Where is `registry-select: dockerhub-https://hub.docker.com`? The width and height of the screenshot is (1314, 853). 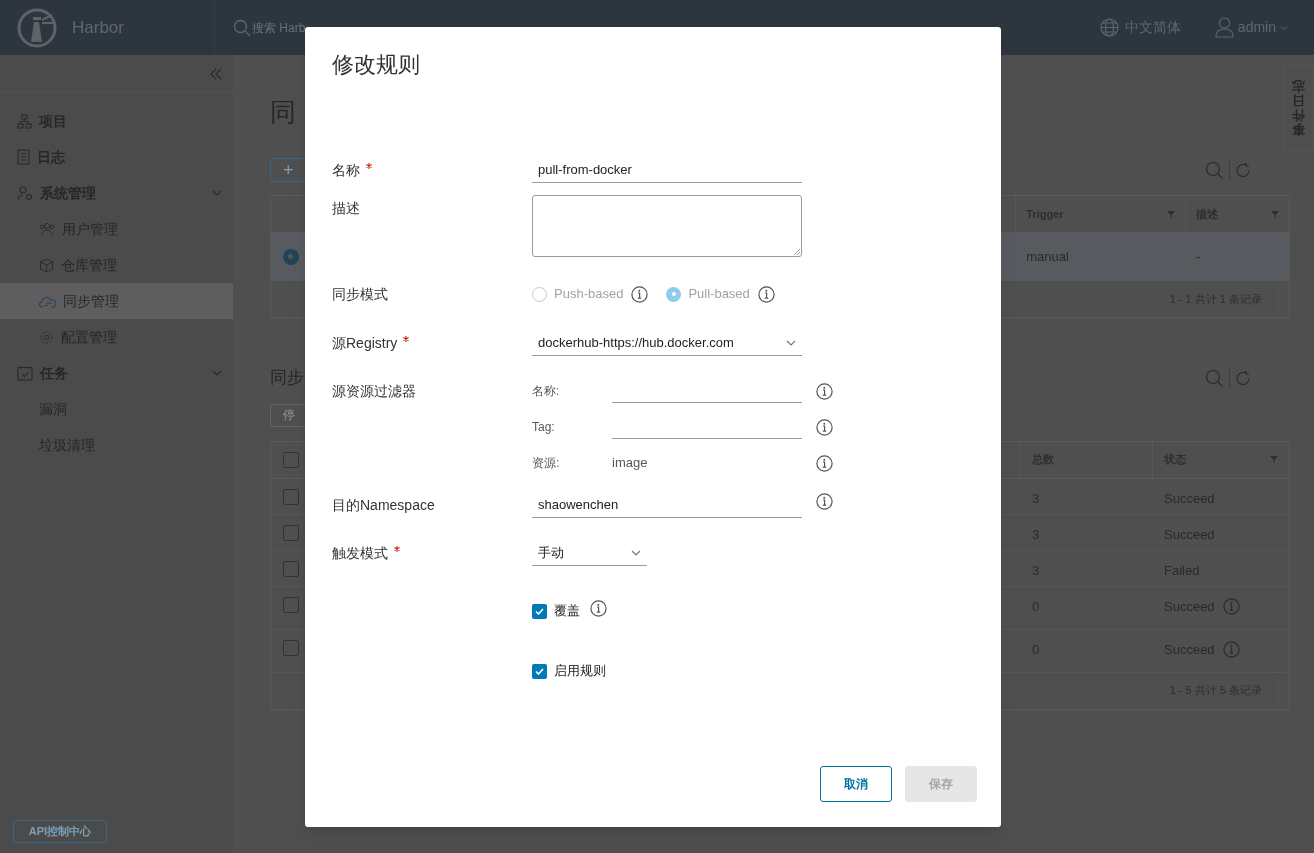
registry-select: dockerhub-https://hub.docker.com is located at coordinates (667, 343).